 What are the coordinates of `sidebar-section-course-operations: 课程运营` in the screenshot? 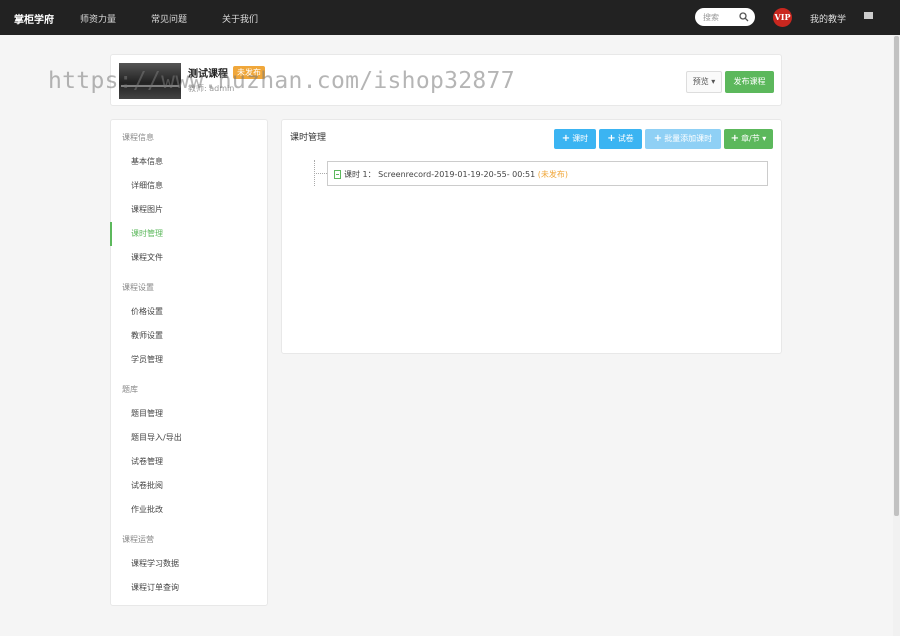 It's located at (138, 539).